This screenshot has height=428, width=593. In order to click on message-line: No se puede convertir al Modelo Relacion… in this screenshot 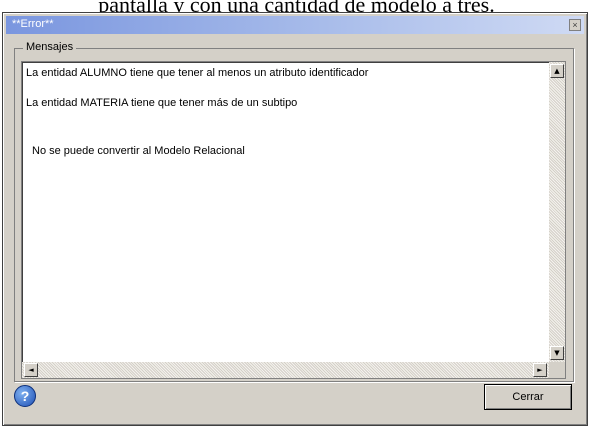, I will do `click(138, 151)`.